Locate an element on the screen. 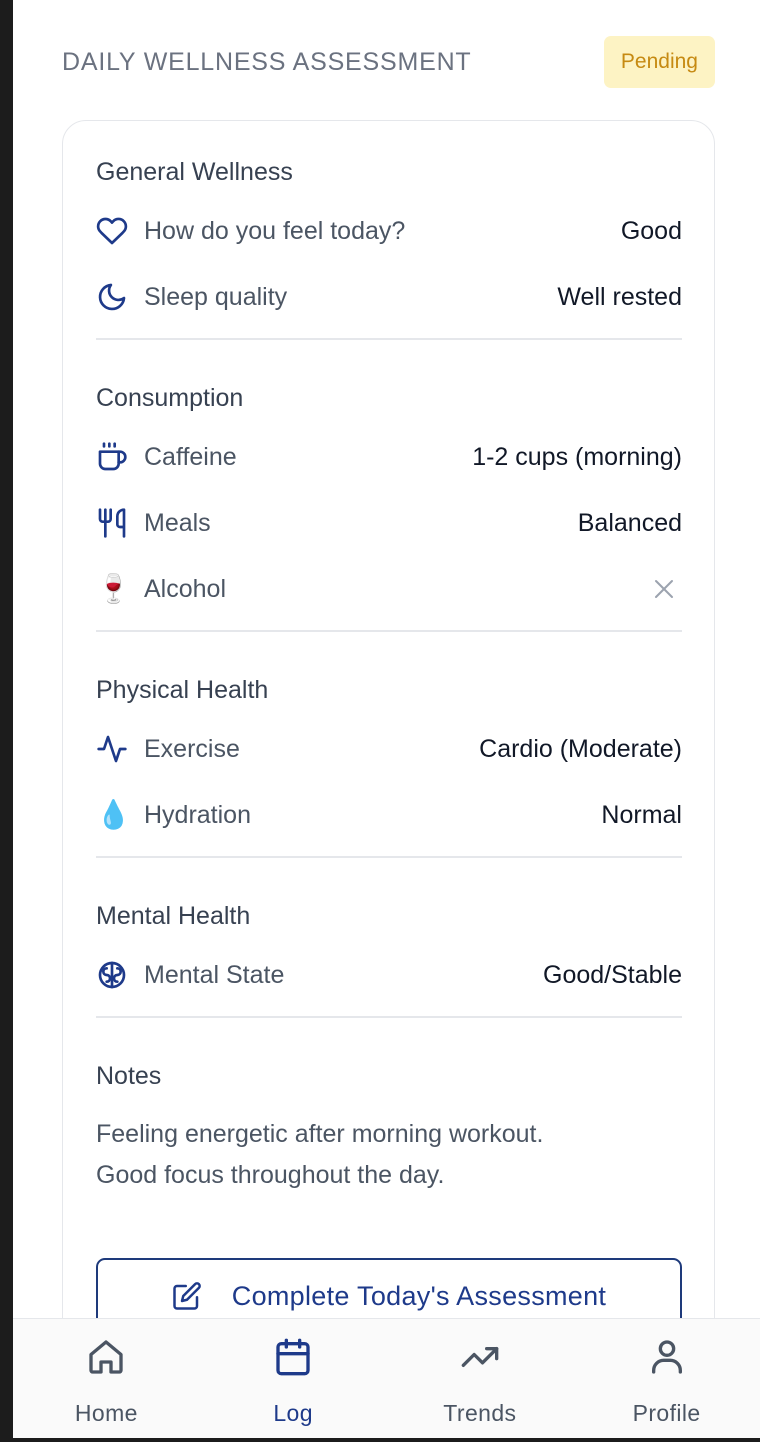 This screenshot has height=1442, width=760. row-label: Exercise is located at coordinates (192, 748).